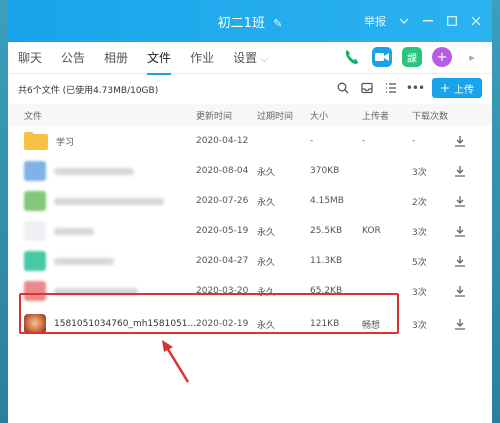 The image size is (500, 423). Describe the element at coordinates (214, 115) in the screenshot. I see `col-time: 更新时间` at that location.